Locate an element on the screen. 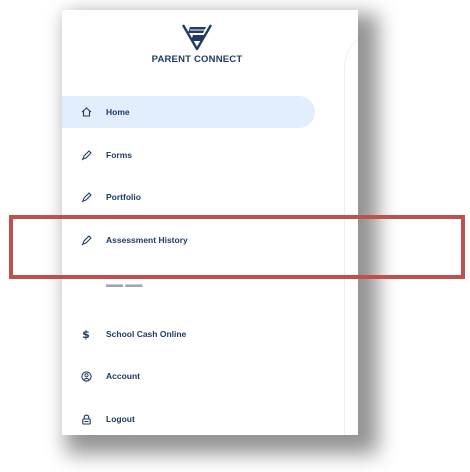  sidebar-item-label: School Cash Online is located at coordinates (146, 334).